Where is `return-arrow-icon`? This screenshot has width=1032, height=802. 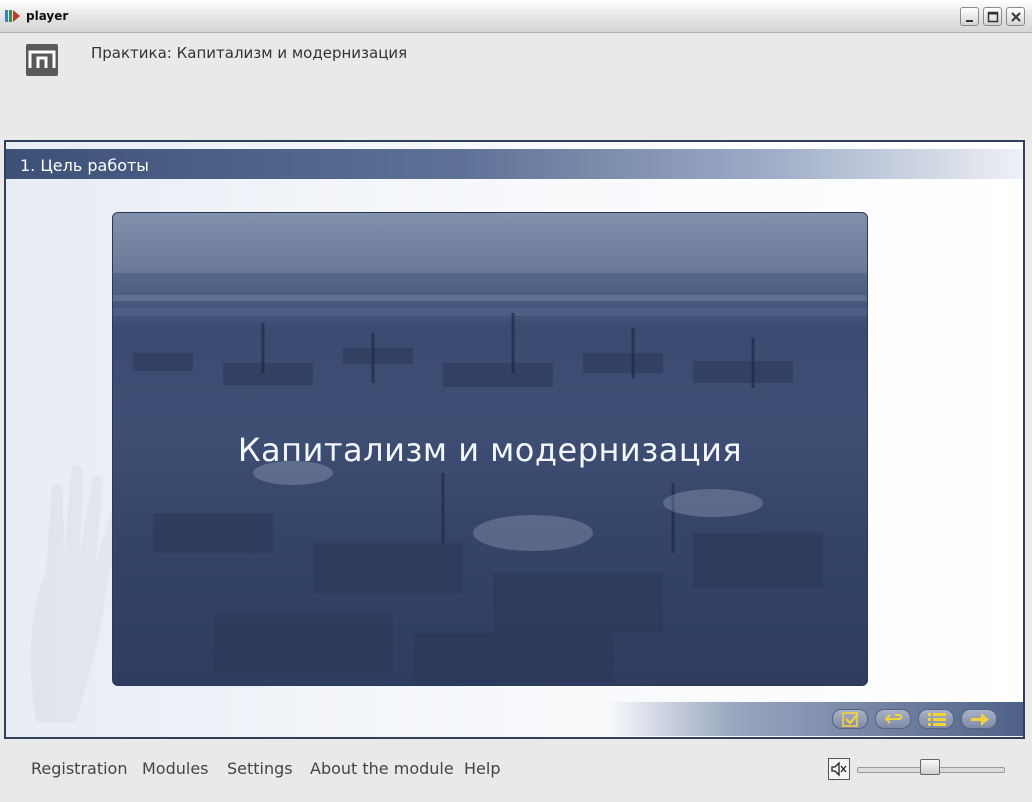
return-arrow-icon is located at coordinates (893, 719).